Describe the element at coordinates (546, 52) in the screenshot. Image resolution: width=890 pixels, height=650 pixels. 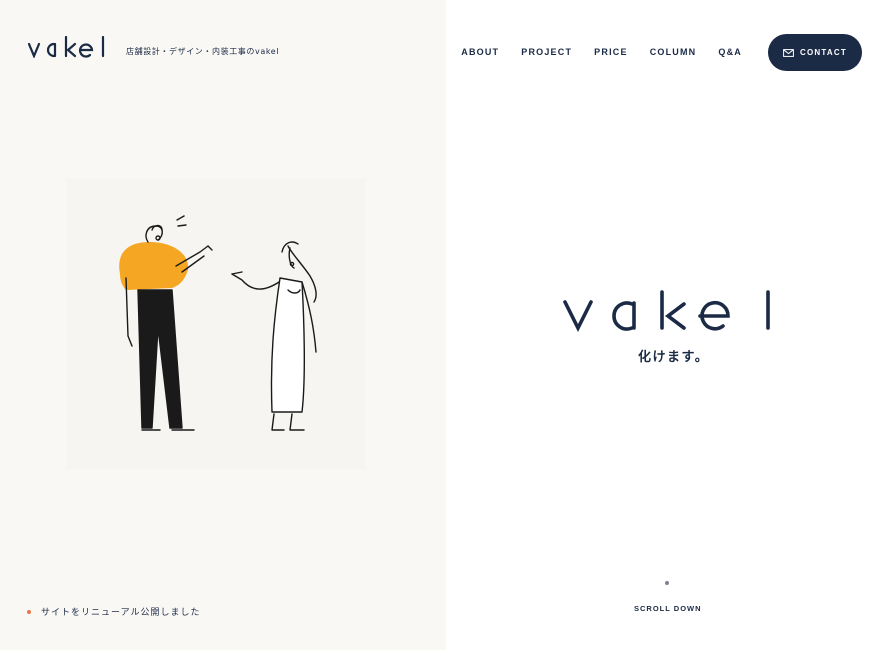
I see `nav-item-project: PROJECT` at that location.